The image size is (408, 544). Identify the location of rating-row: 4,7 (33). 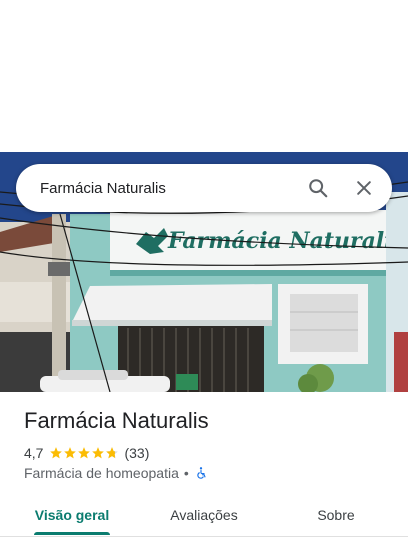
(86, 453).